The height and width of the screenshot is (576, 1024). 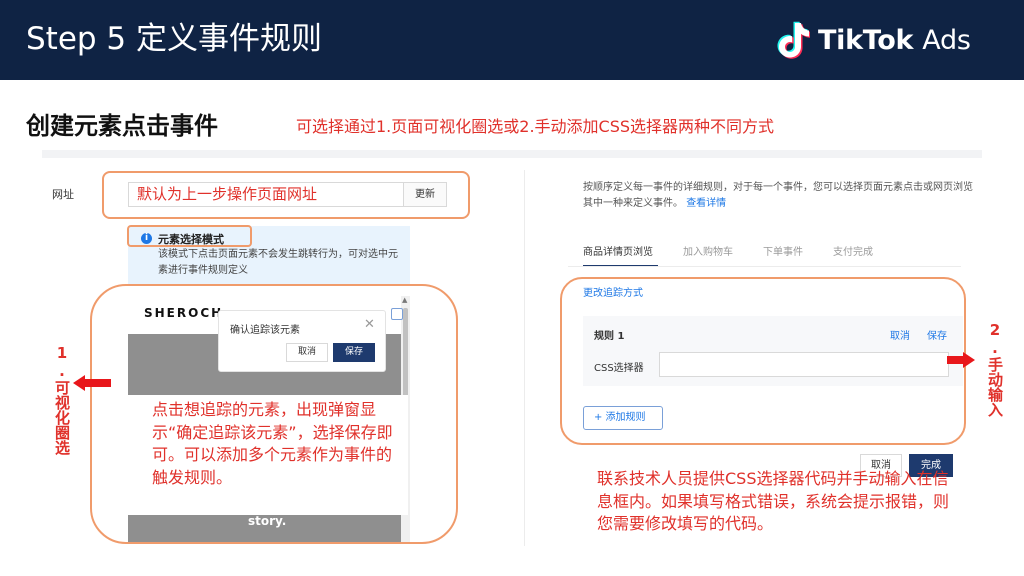 I want to click on tabs-border, so click(x=764, y=266).